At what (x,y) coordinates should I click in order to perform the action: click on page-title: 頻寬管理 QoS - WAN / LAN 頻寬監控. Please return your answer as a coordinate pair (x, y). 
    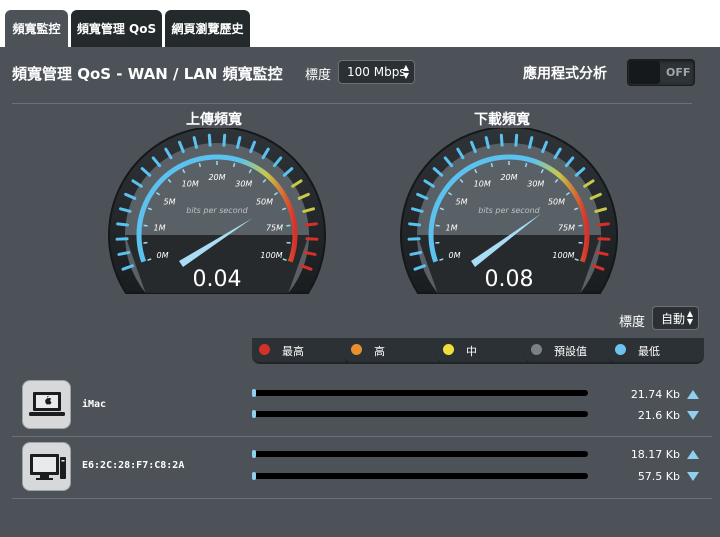
    Looking at the image, I should click on (147, 74).